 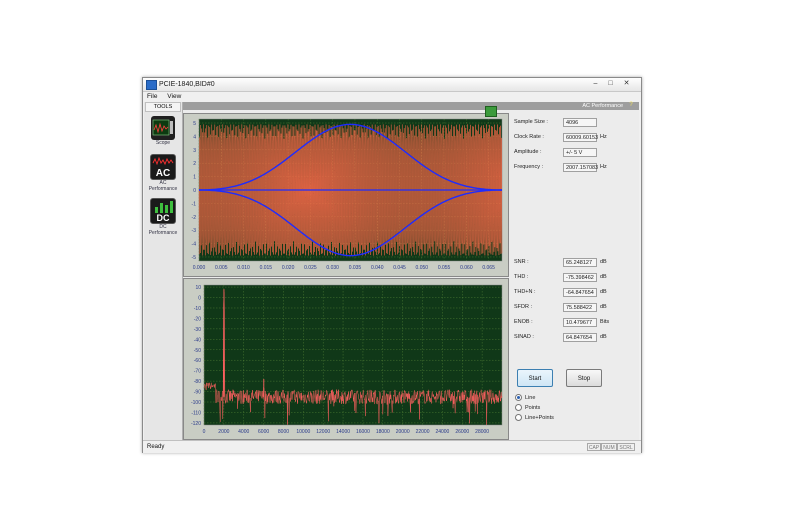 I want to click on x-tick-label: 0.065, so click(x=488, y=268).